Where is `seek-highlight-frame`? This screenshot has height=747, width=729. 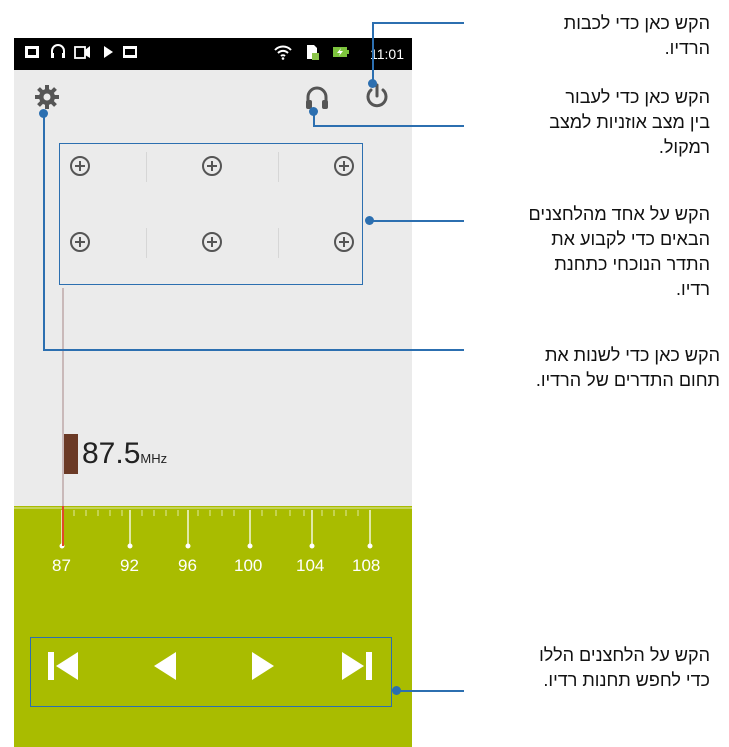 seek-highlight-frame is located at coordinates (211, 672).